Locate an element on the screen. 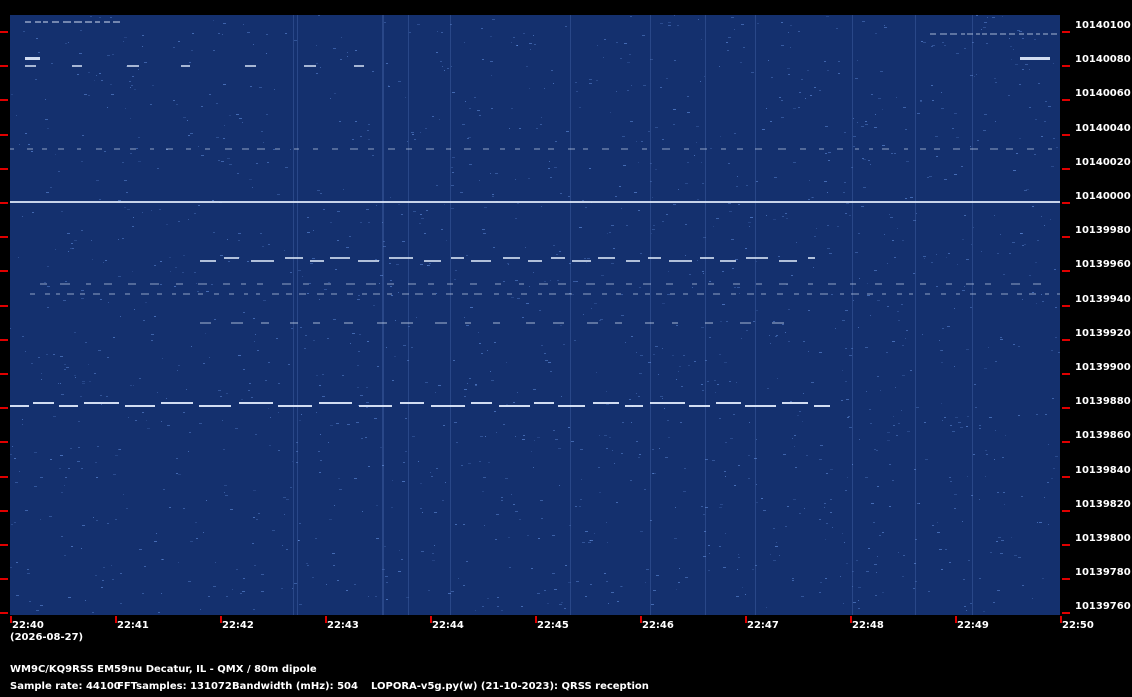  frequency-label: 10140040 is located at coordinates (1103, 128).